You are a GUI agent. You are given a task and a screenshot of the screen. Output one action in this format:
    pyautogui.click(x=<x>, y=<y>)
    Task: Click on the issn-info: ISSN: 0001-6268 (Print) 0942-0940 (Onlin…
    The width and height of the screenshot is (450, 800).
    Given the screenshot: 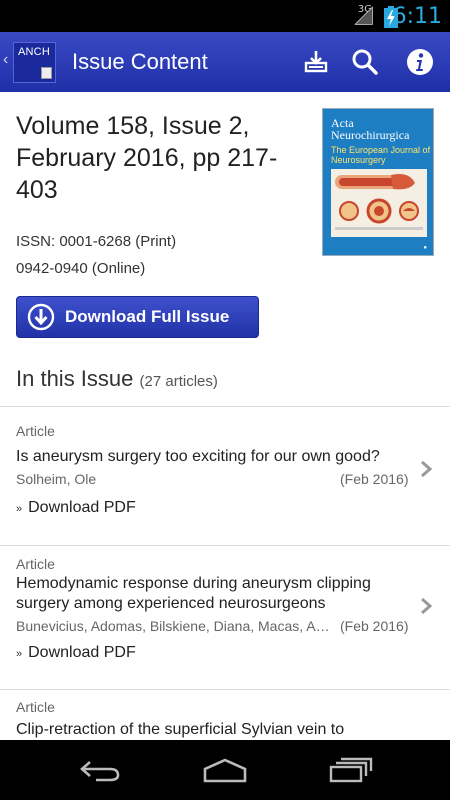 What is the action you would take?
    pyautogui.click(x=96, y=255)
    